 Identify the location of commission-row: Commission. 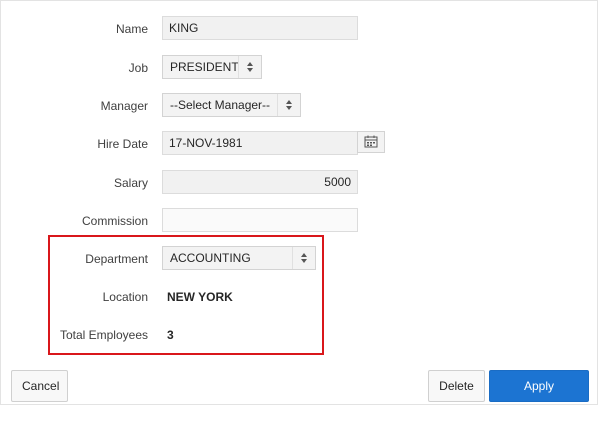
(300, 221).